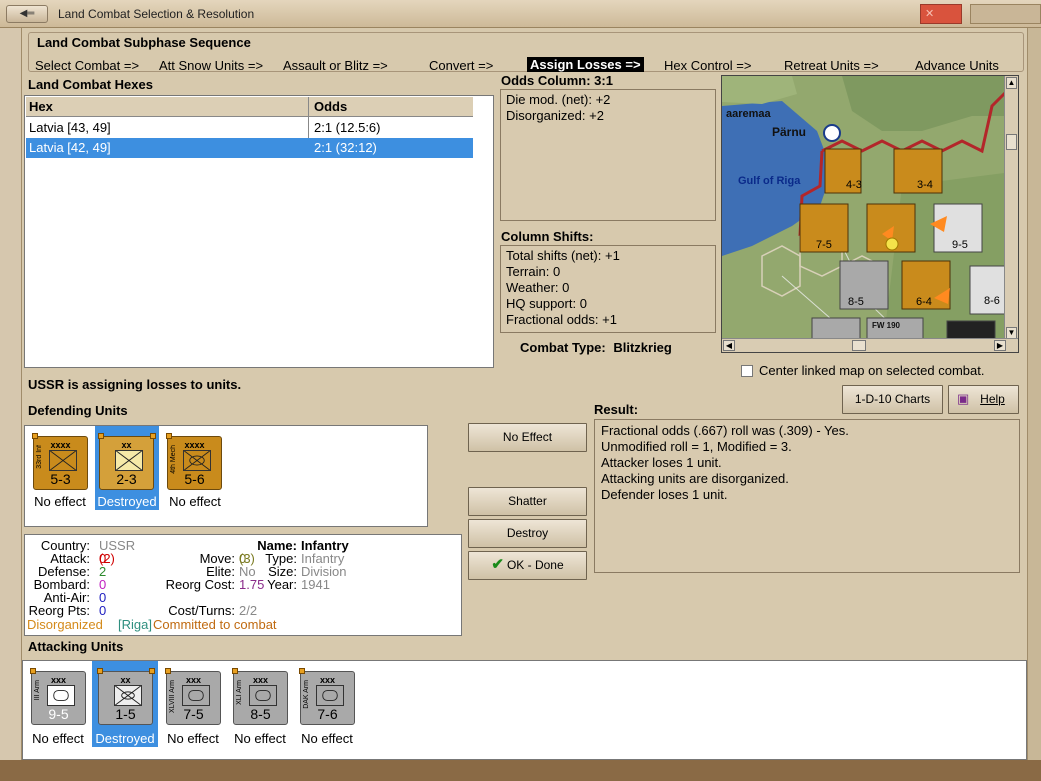 This screenshot has width=1041, height=781. Describe the element at coordinates (555, 115) in the screenshot. I see `disorganized-line: Disorganized: +2` at that location.